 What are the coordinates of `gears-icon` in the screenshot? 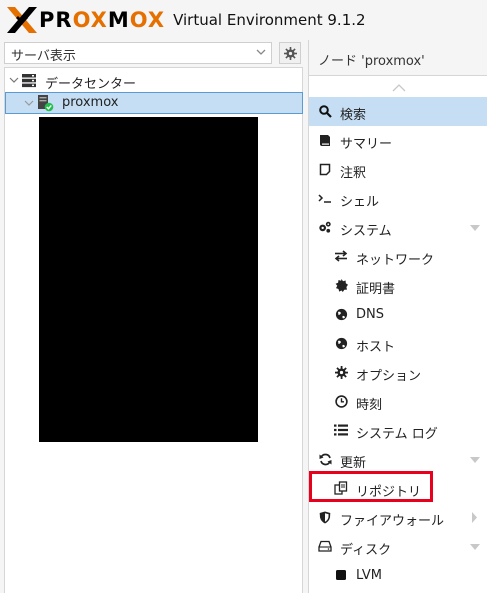 It's located at (325, 227).